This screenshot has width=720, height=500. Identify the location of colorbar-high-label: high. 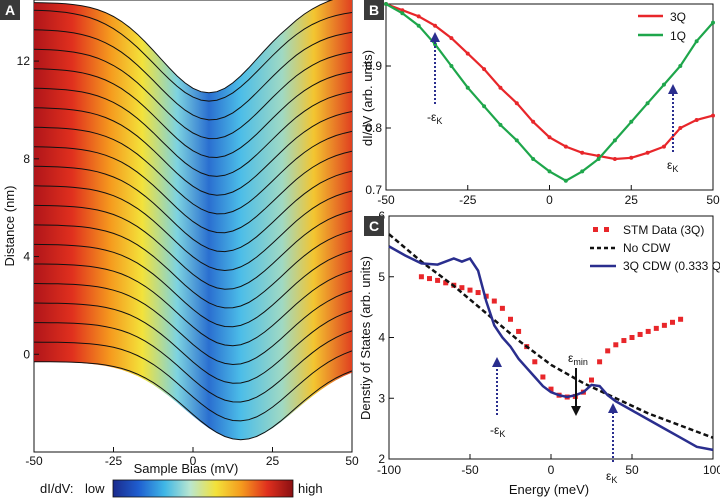
(310, 488).